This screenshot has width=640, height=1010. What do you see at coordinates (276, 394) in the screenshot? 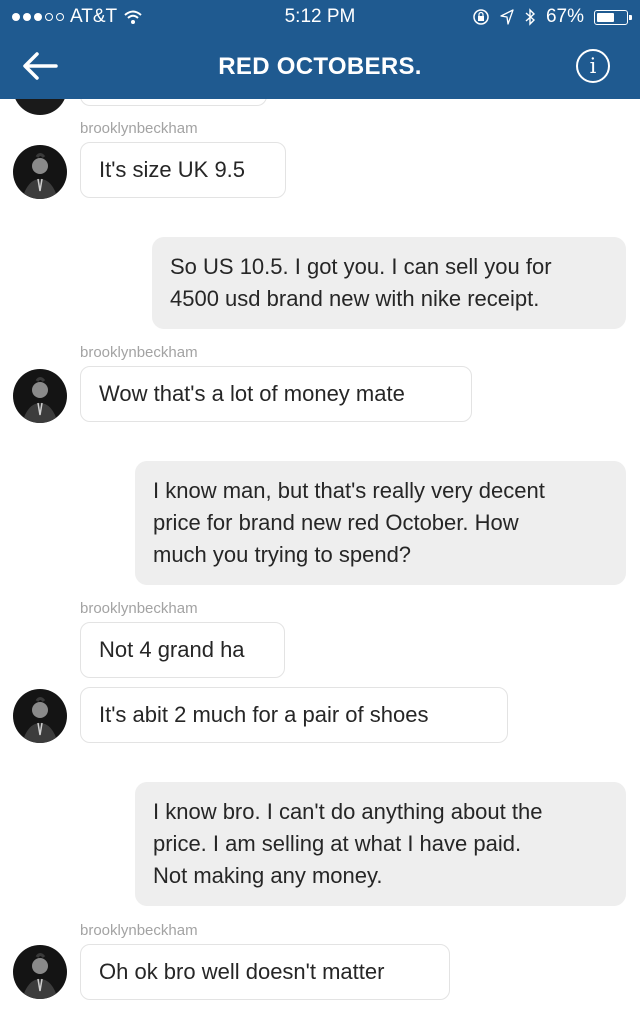
I see `message-bubble-incoming: Wow that's a lot of money mate` at bounding box center [276, 394].